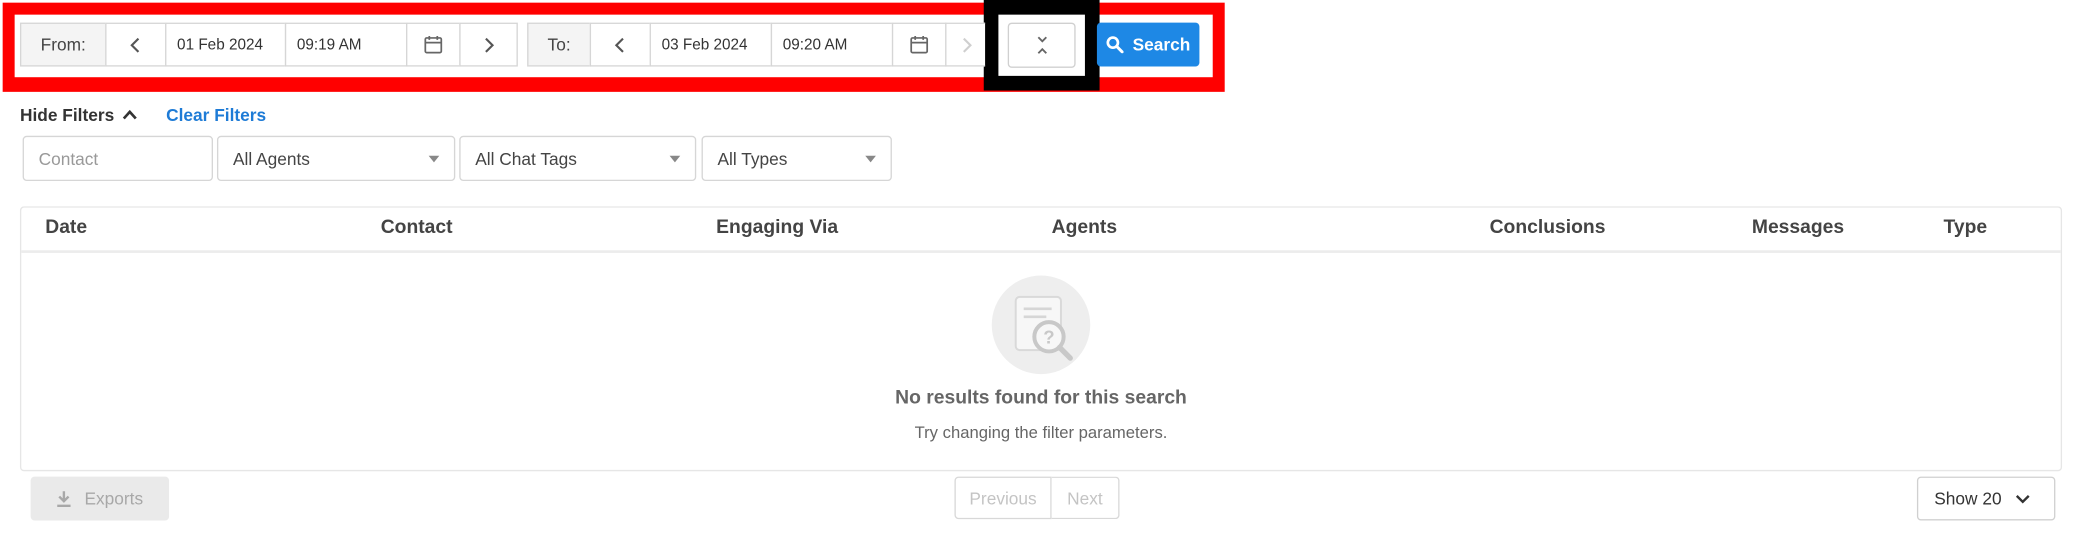 This screenshot has height=533, width=2078. Describe the element at coordinates (777, 227) in the screenshot. I see `column-header-engaging-via: Engaging Via` at that location.